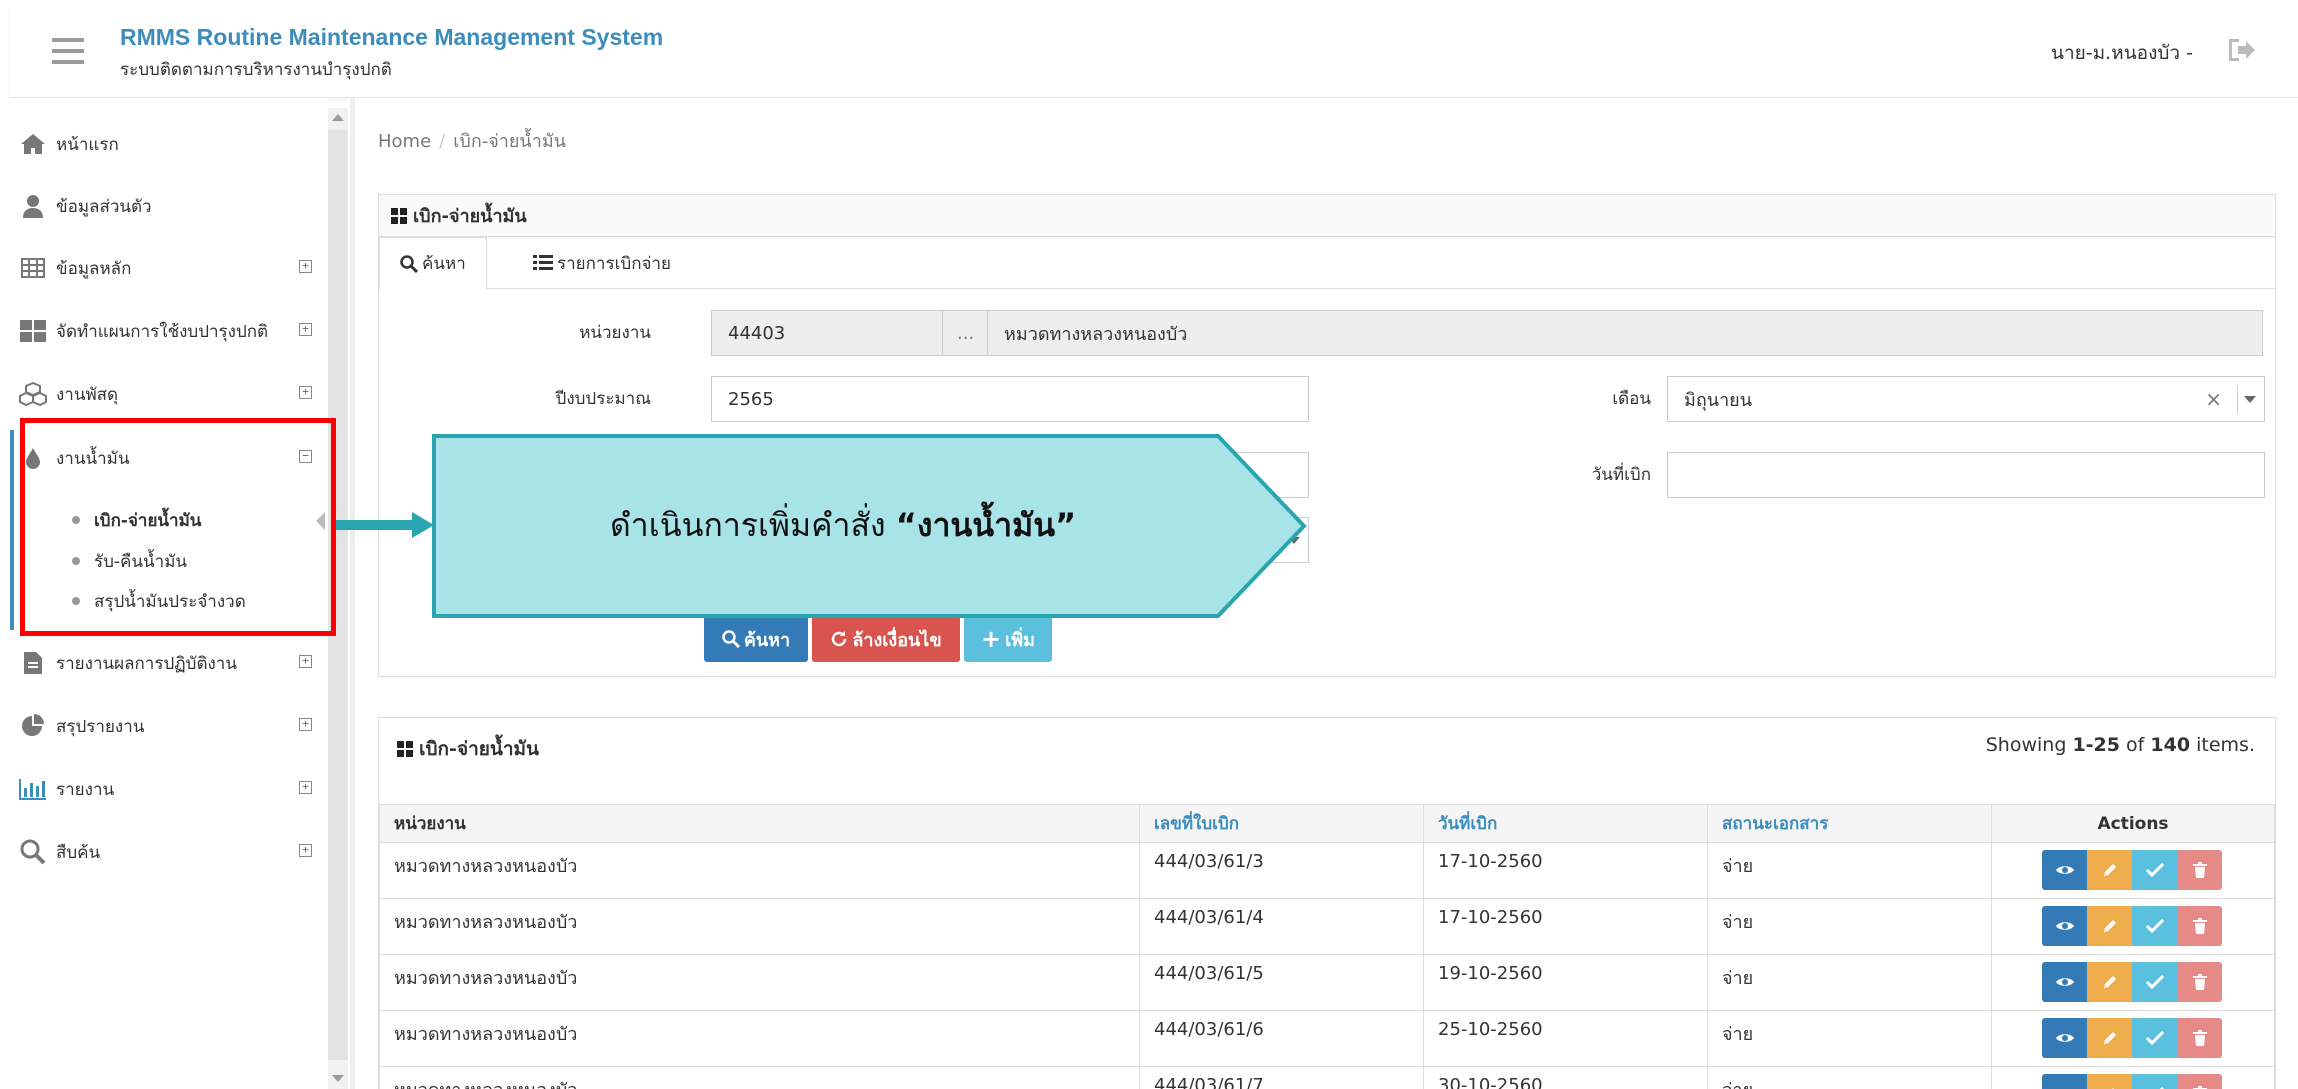 The height and width of the screenshot is (1089, 2298). I want to click on sidebar-item-supplies: งานพัสดุ +, so click(168, 394).